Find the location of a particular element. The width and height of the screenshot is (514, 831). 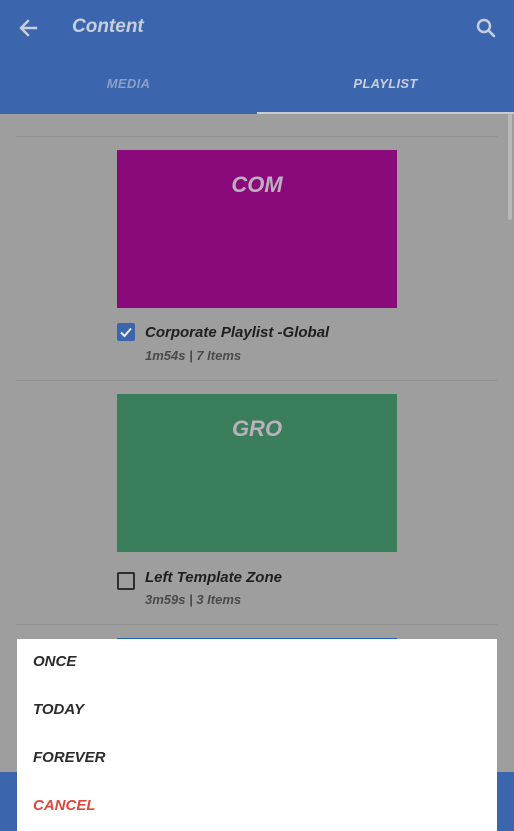

tab-media: MEDIA is located at coordinates (128, 84).